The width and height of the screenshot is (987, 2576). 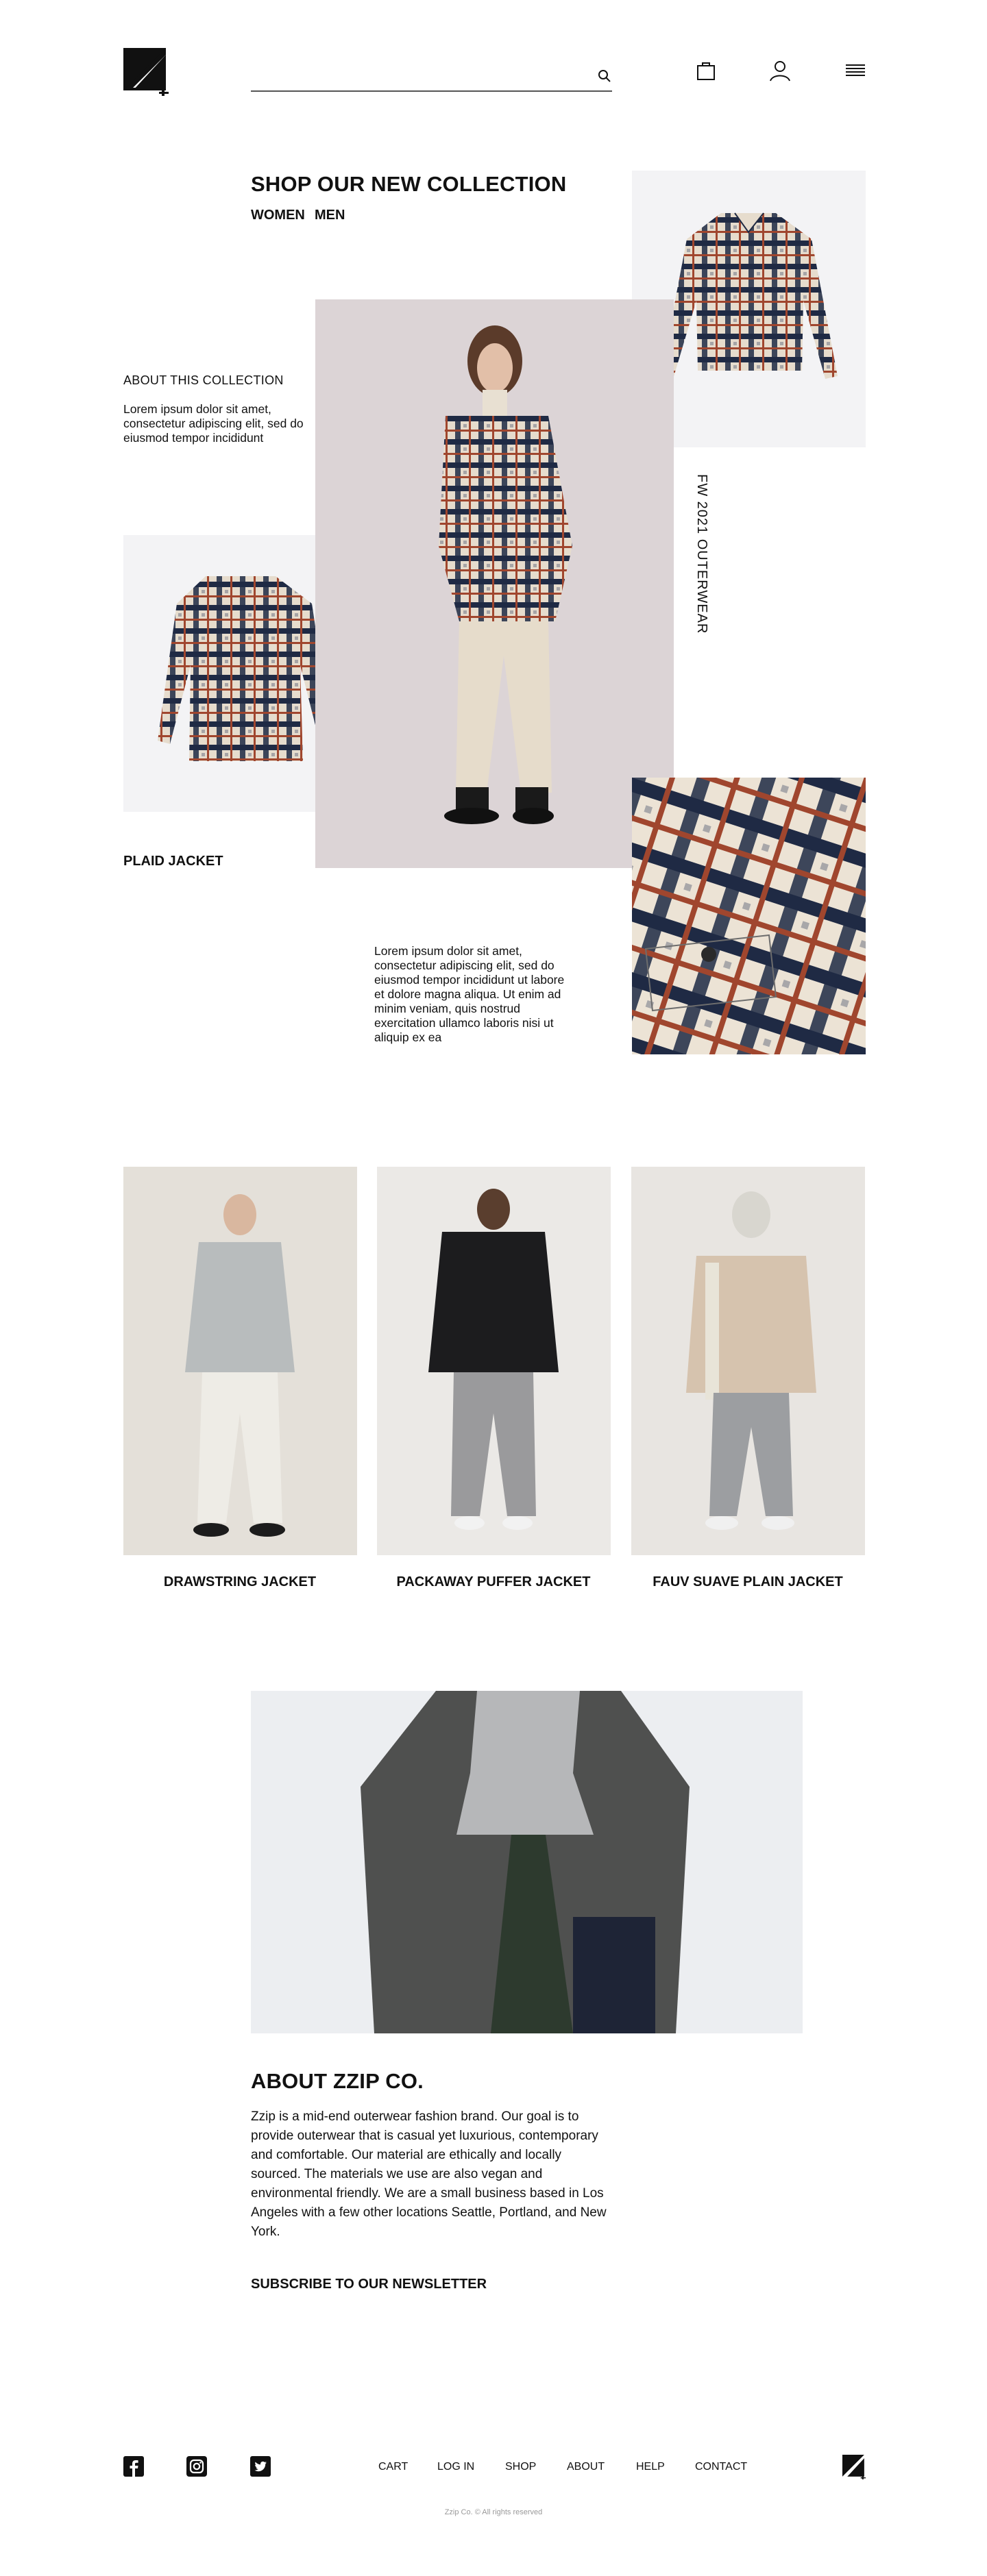 I want to click on newsletter-link: SUBSCRIBE TO OUR NEWSLETTER, so click(x=369, y=2284).